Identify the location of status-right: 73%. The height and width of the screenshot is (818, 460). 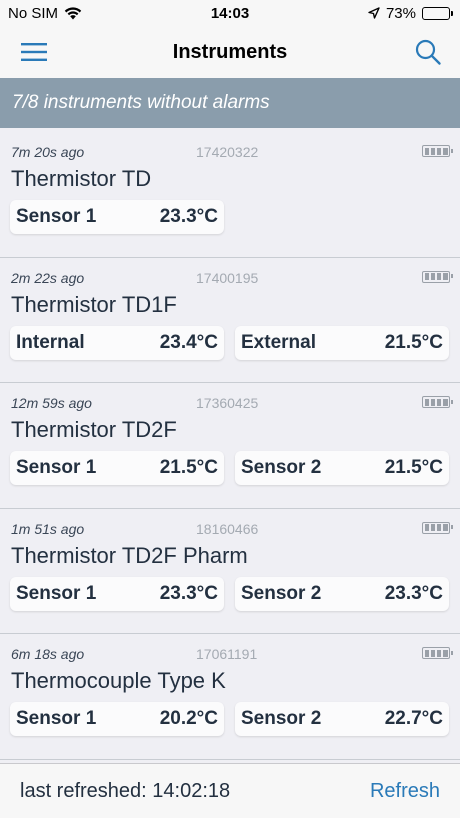
(410, 13).